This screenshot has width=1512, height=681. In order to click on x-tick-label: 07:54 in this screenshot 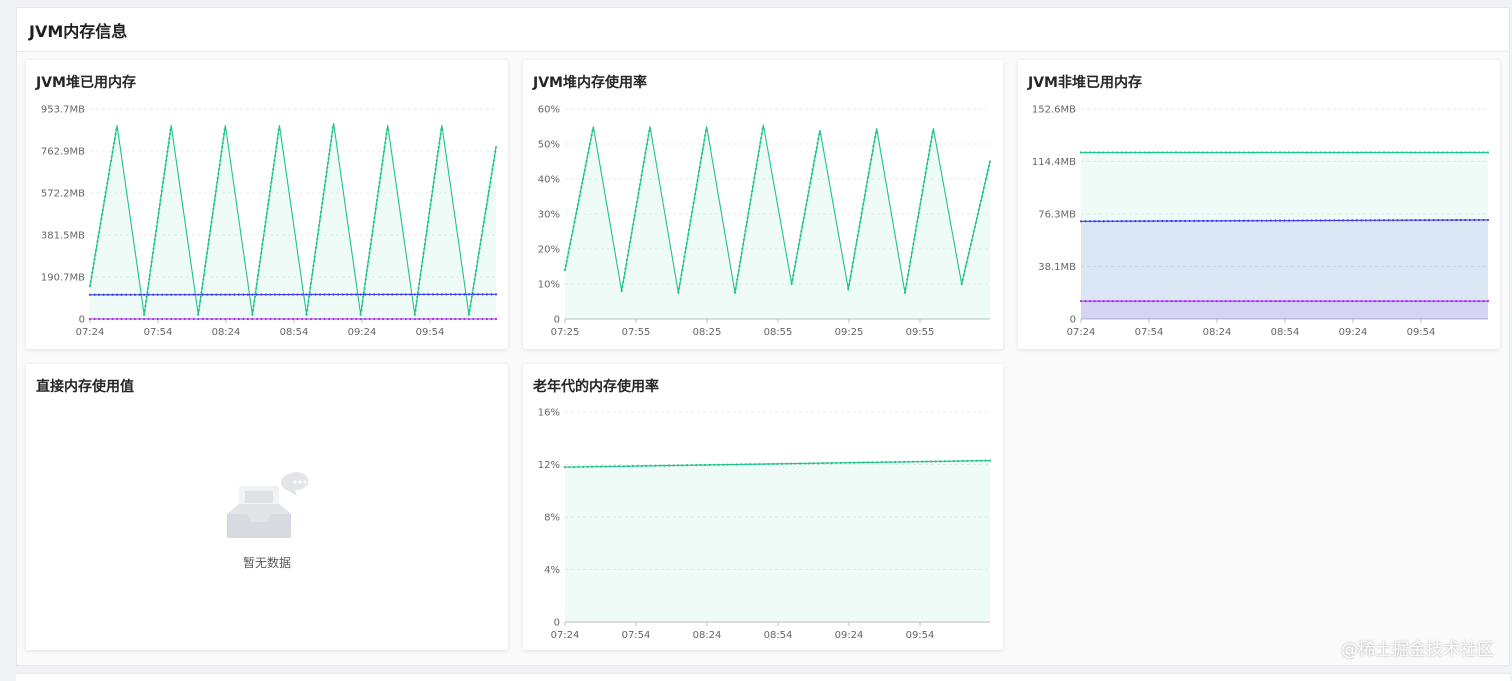, I will do `click(158, 332)`.